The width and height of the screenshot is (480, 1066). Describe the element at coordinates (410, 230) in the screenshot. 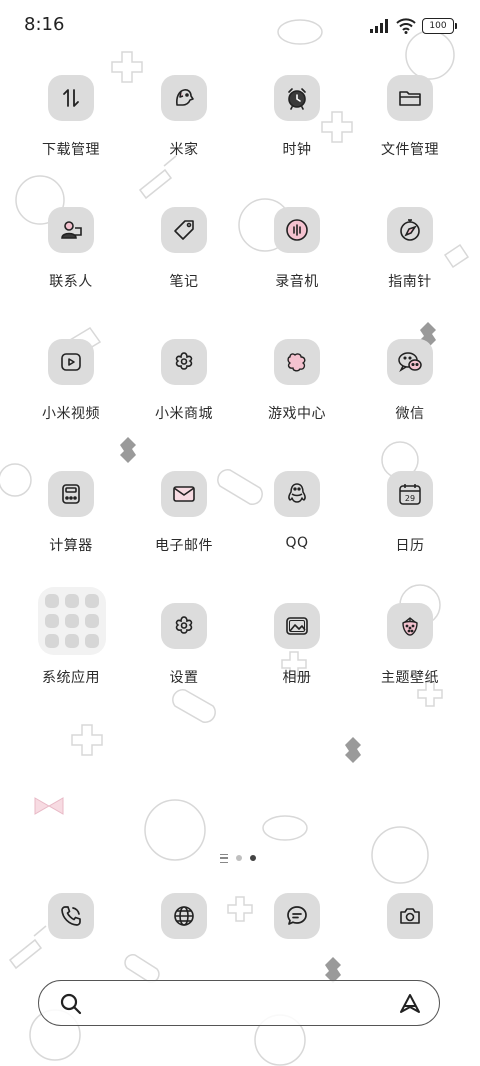

I see `compass-icon` at that location.